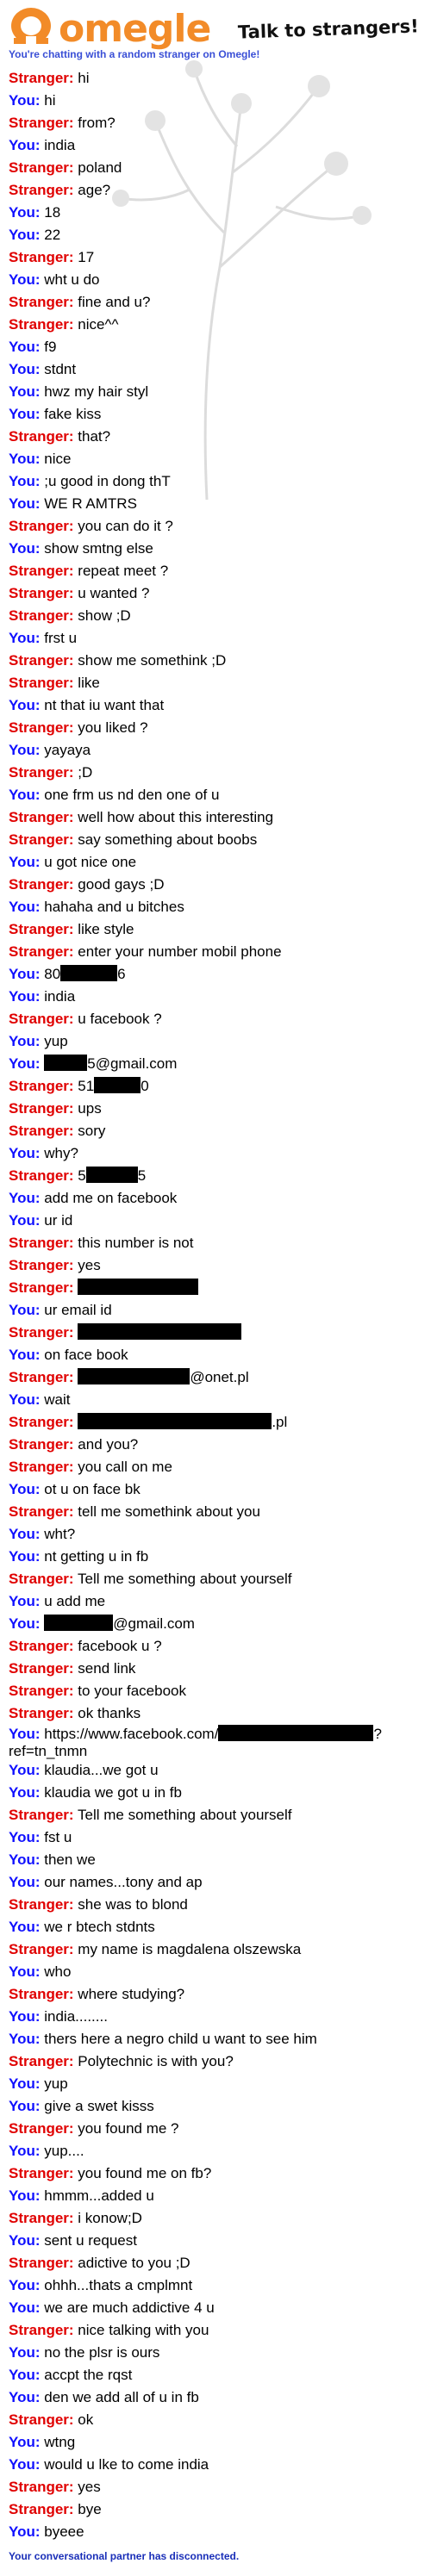 This screenshot has width=431, height=2576. I want to click on message-text: sory, so click(89, 1131).